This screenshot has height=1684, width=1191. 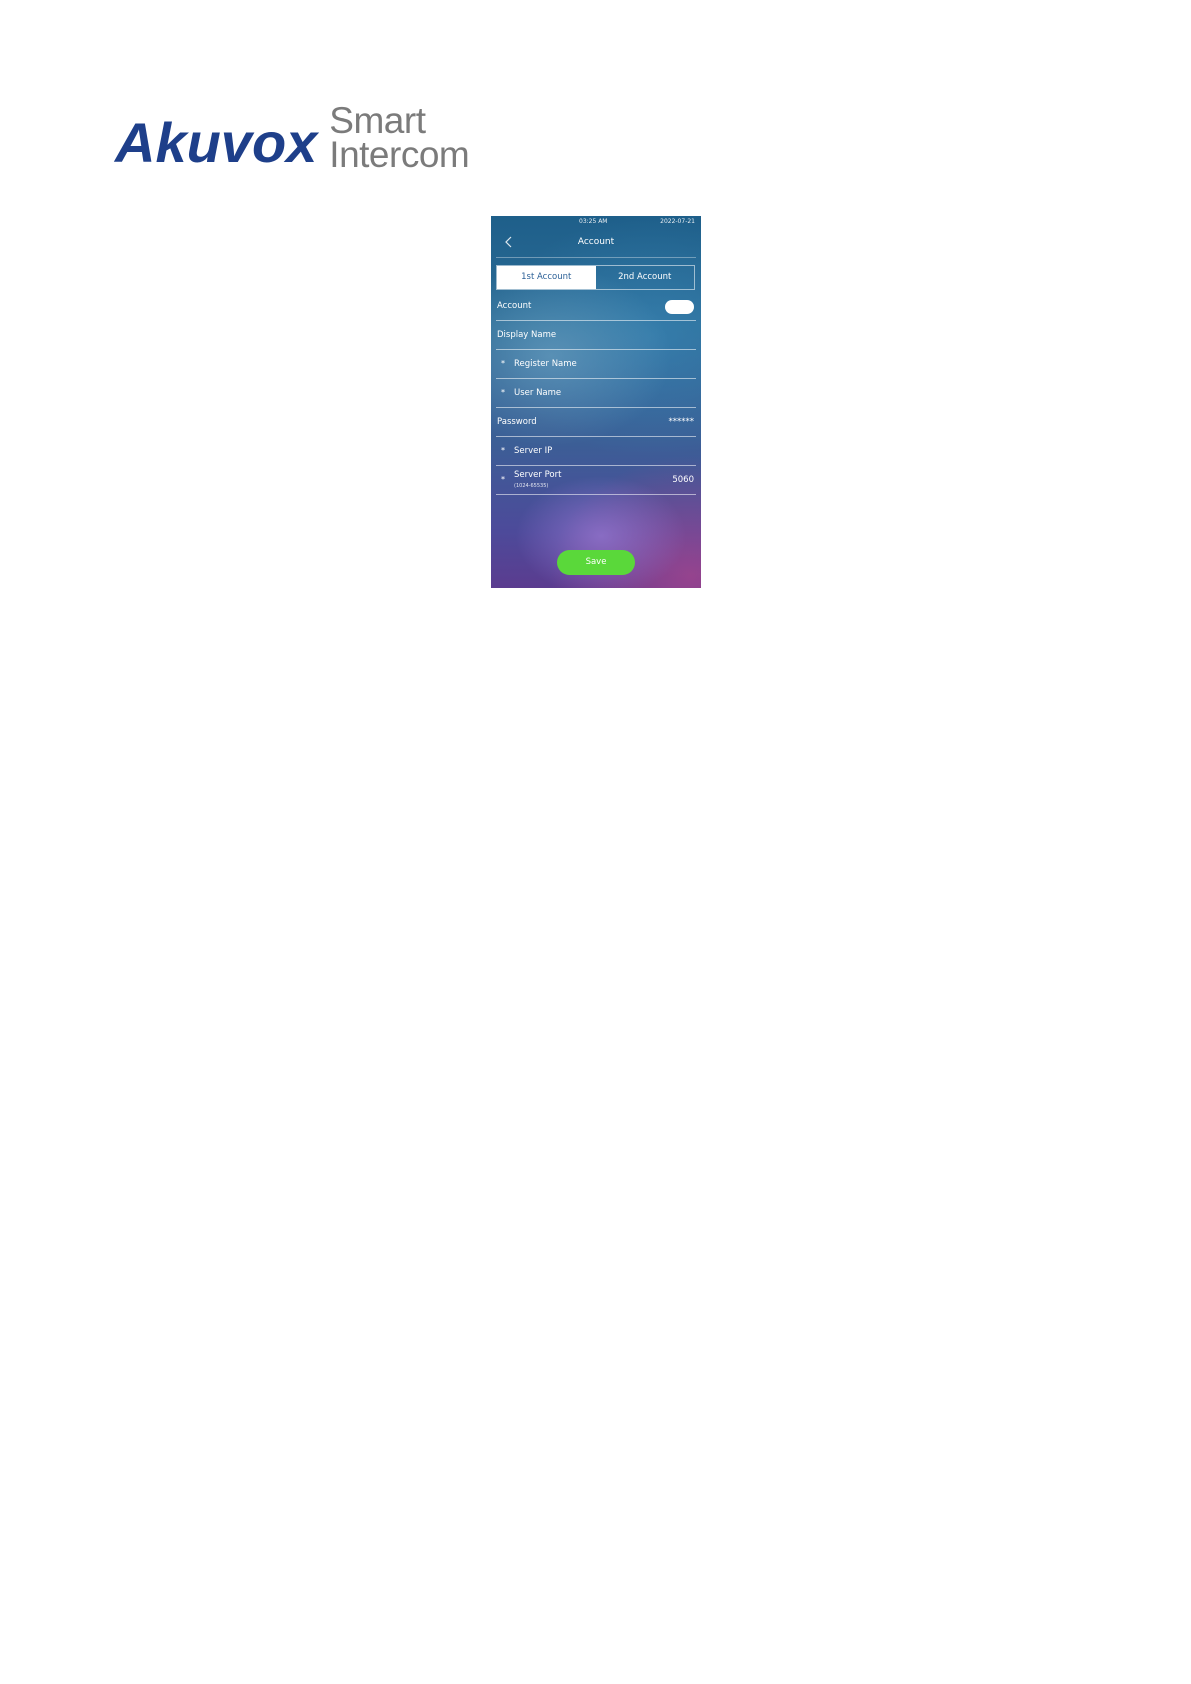 What do you see at coordinates (683, 480) in the screenshot?
I see `server-port-value: 5060` at bounding box center [683, 480].